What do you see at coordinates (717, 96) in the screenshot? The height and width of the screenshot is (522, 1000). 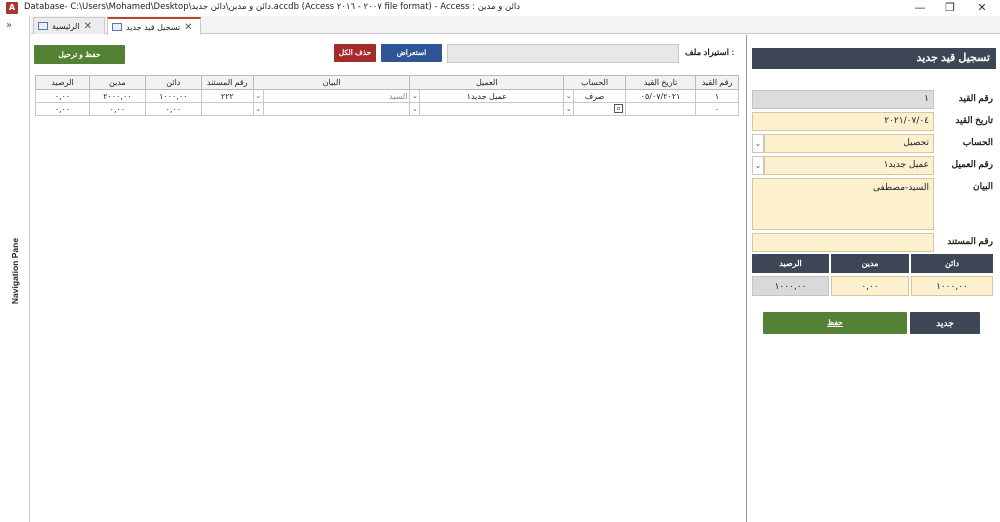 I see `cell-entry-no: ١` at bounding box center [717, 96].